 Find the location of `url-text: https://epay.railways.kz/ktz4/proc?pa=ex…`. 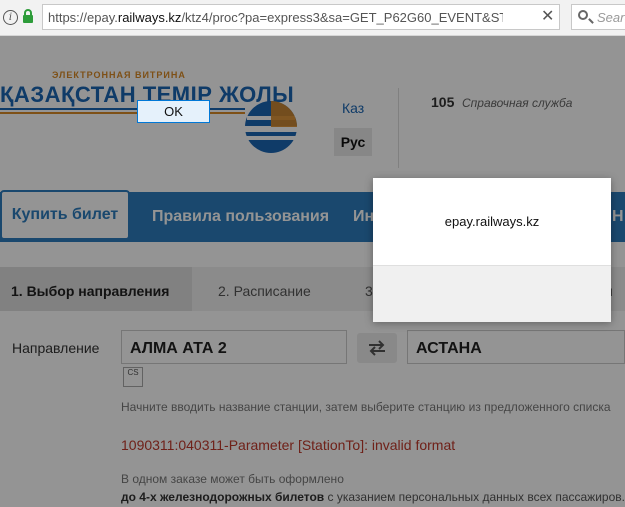

url-text: https://epay.railways.kz/ktz4/proc?pa=ex… is located at coordinates (275, 17).